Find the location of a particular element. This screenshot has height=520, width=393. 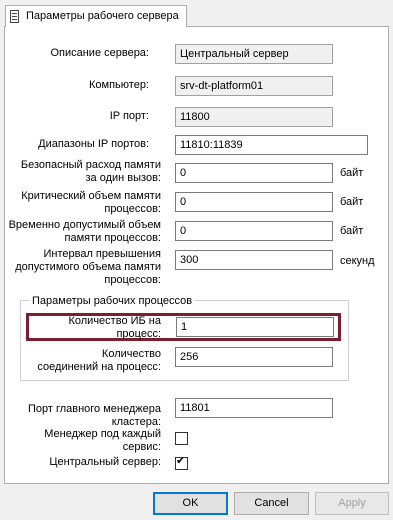

ib-per-process-label: Количество ИБ на процесс: is located at coordinates (114, 327).